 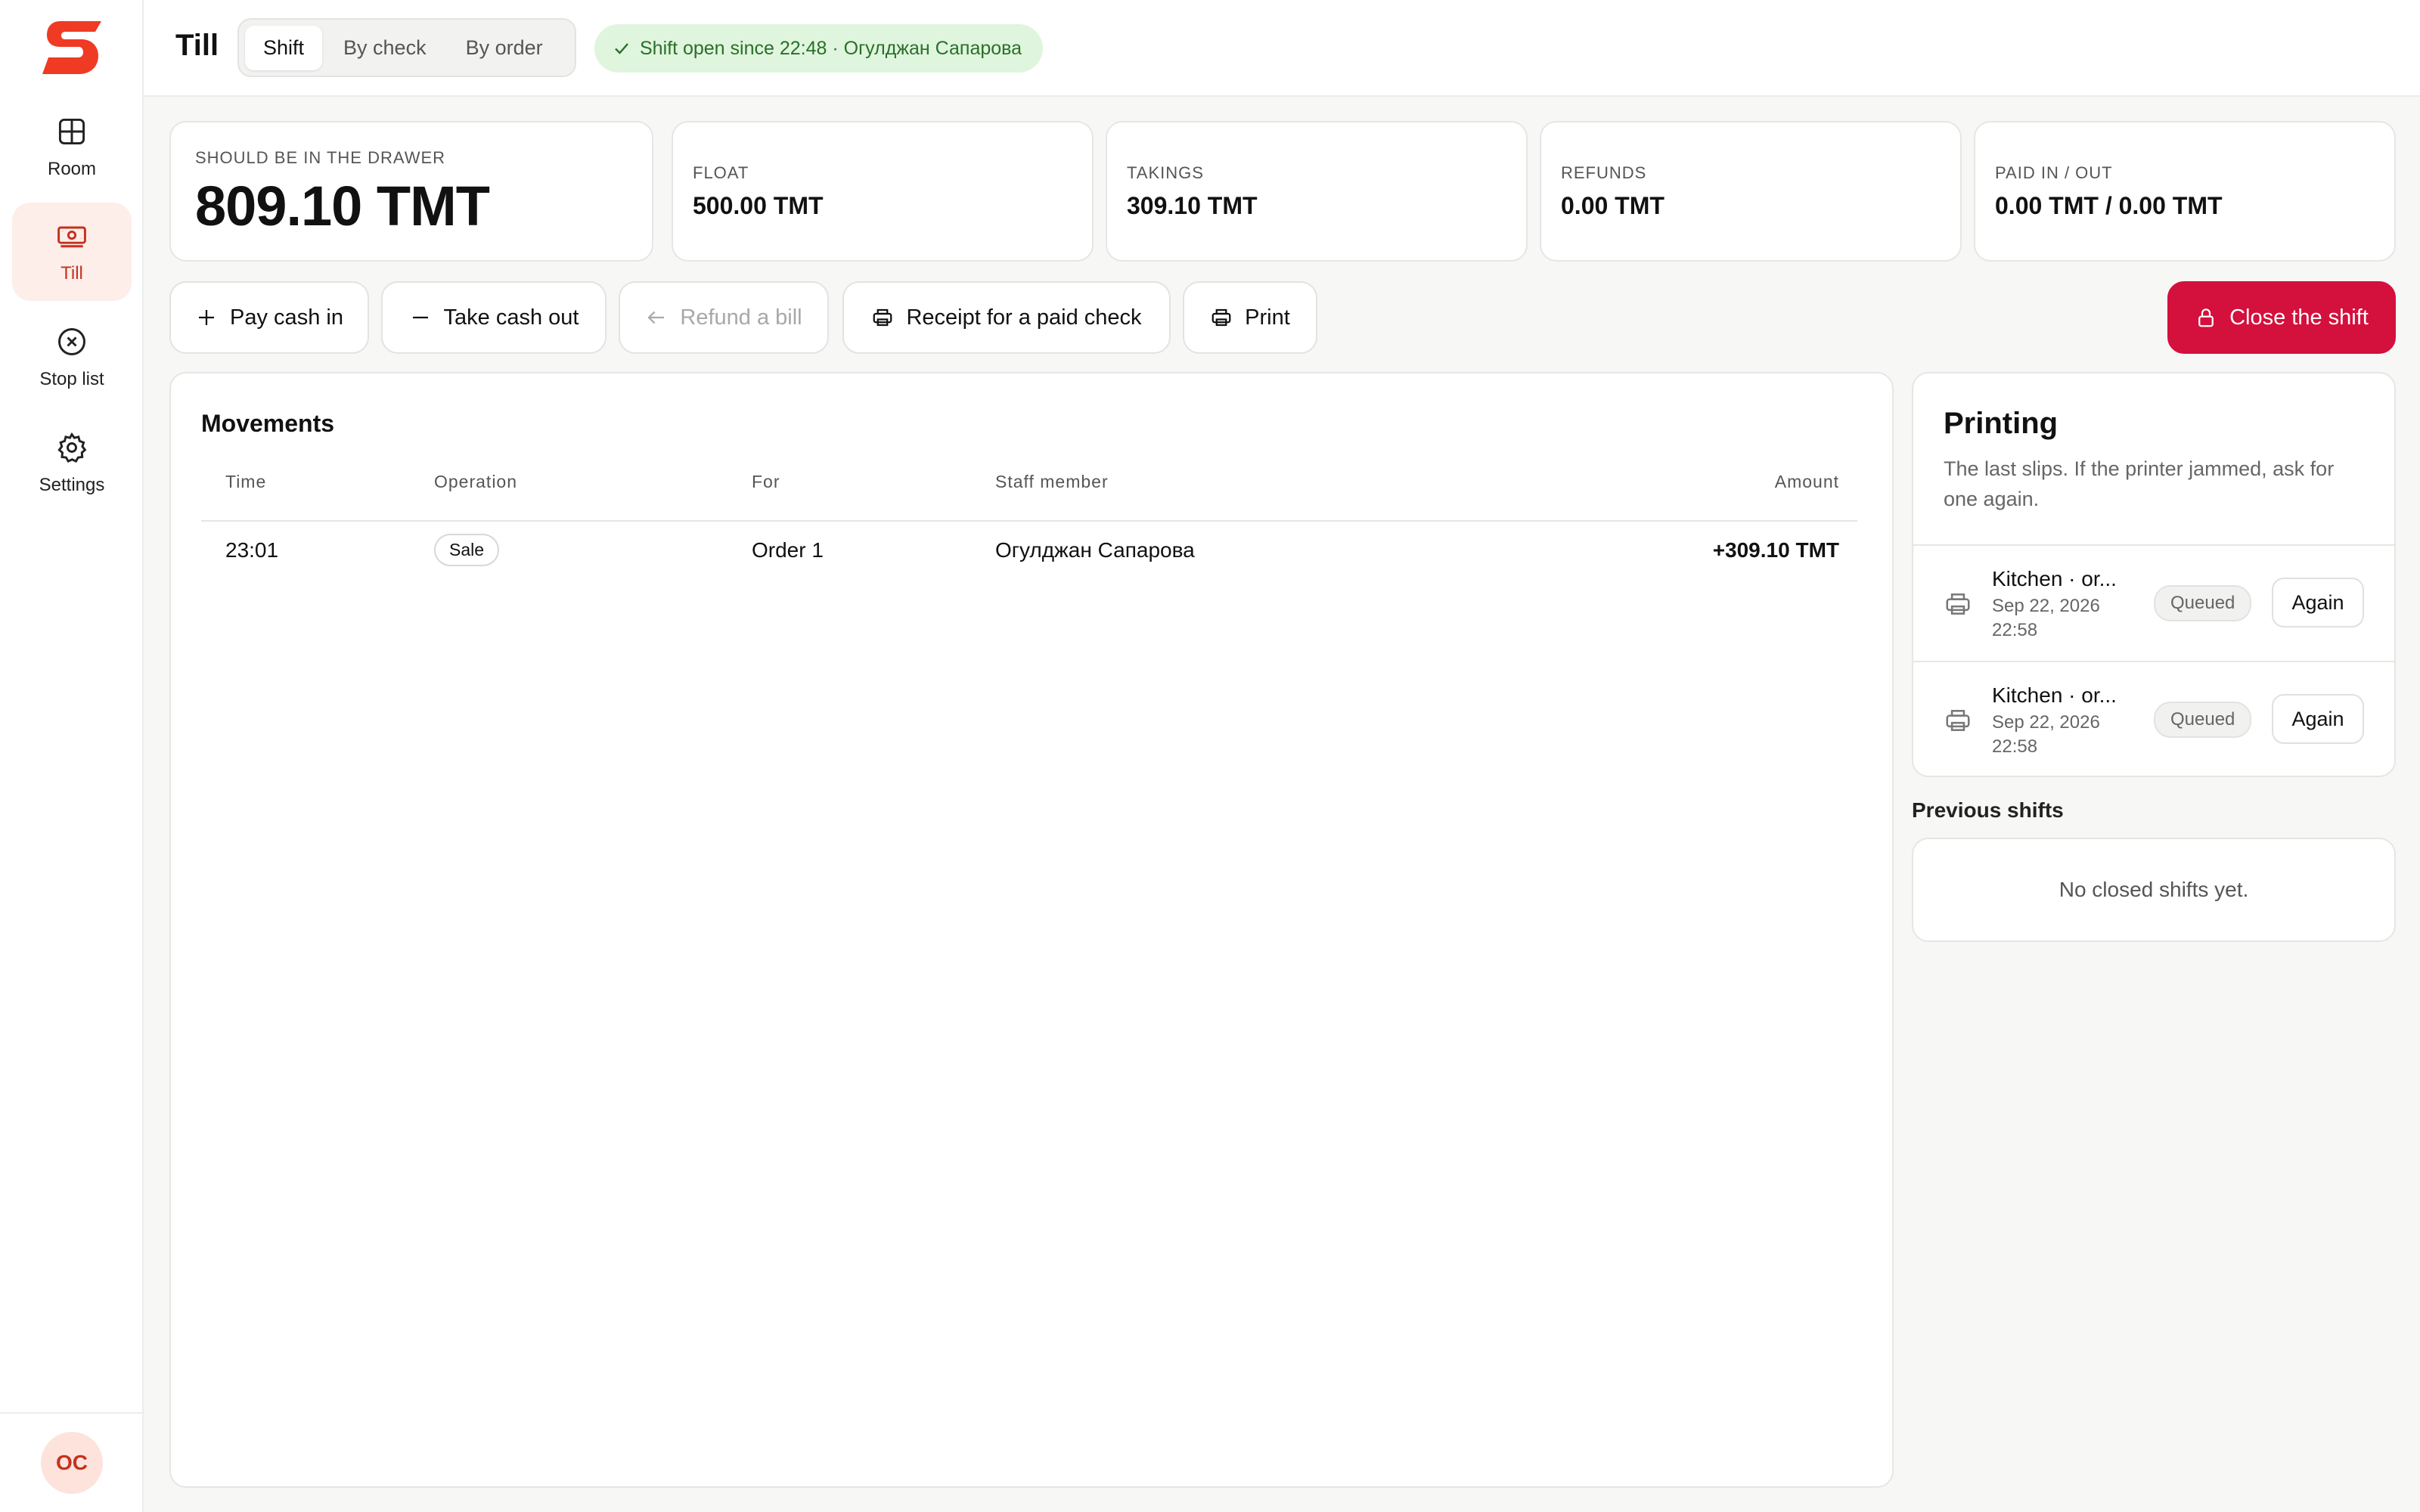 I want to click on sidebar-item-label: Till, so click(x=71, y=273).